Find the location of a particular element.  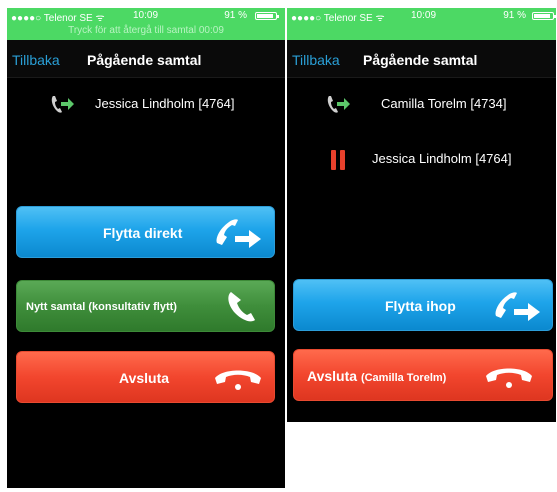

button-label: Avsluta is located at coordinates (144, 378).